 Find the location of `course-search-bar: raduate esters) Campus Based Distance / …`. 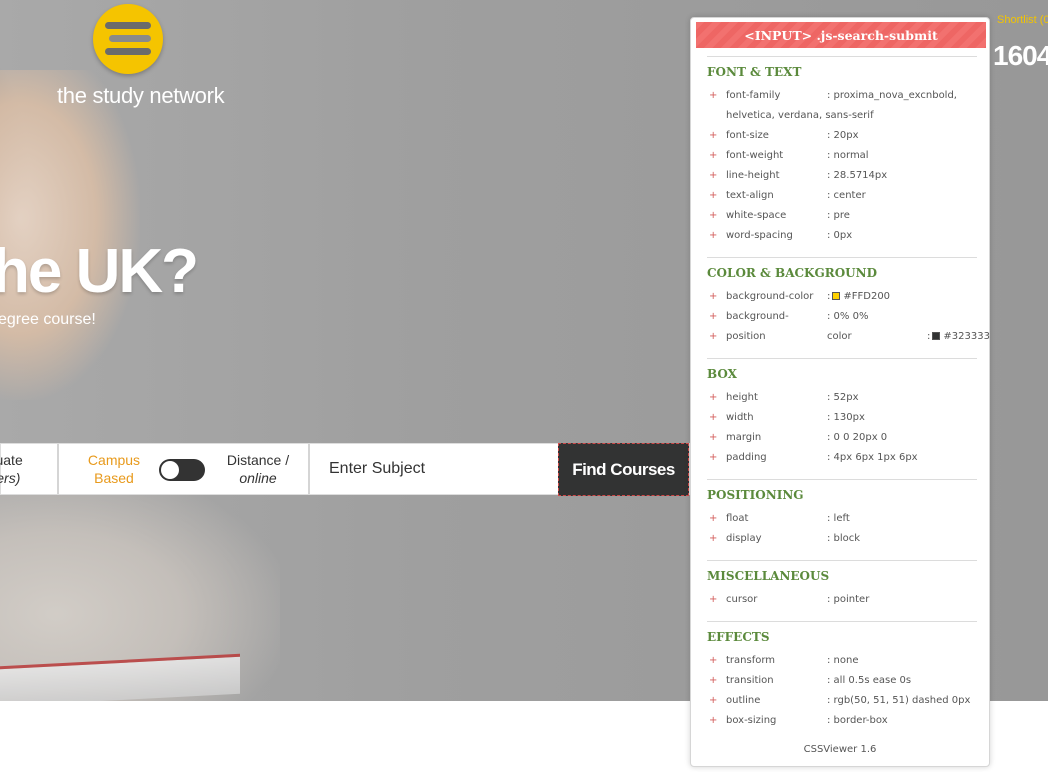

course-search-bar: raduate esters) Campus Based Distance / … is located at coordinates (345, 469).